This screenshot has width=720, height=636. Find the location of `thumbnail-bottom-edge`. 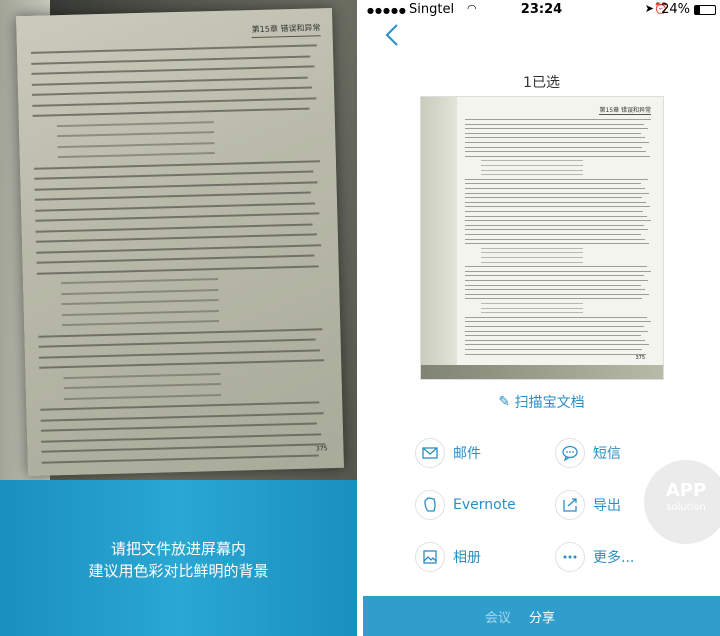

thumbnail-bottom-edge is located at coordinates (542, 372).